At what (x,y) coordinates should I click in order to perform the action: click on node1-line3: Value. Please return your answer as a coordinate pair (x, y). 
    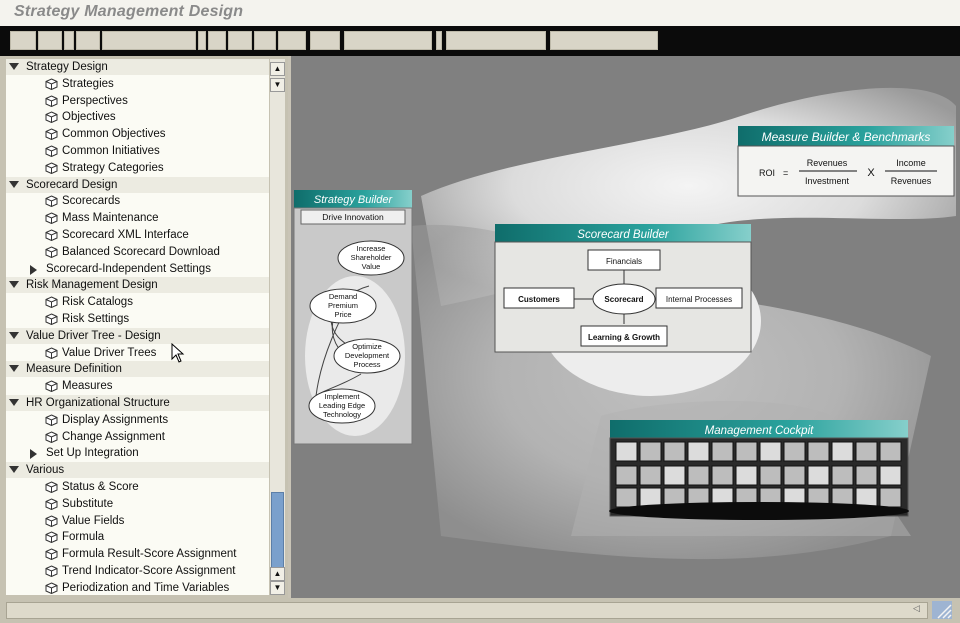
    Looking at the image, I should click on (371, 266).